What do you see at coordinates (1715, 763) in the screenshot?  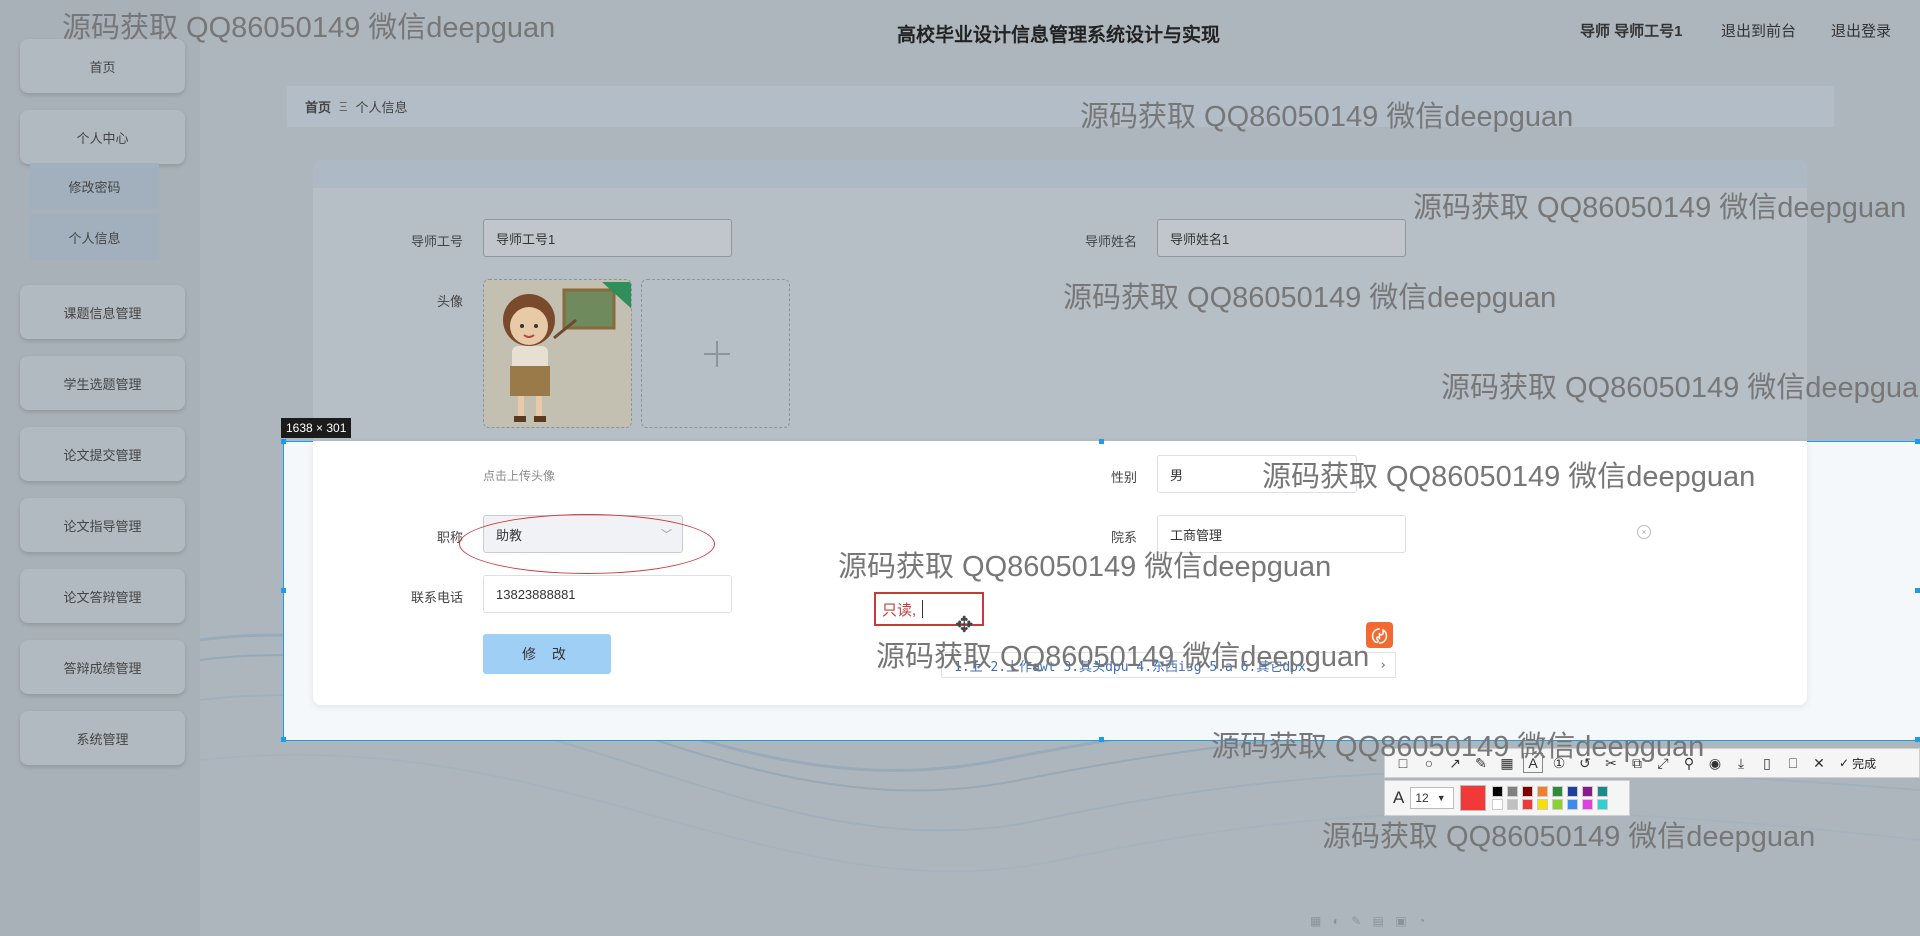 I see `record-icon: ◉` at bounding box center [1715, 763].